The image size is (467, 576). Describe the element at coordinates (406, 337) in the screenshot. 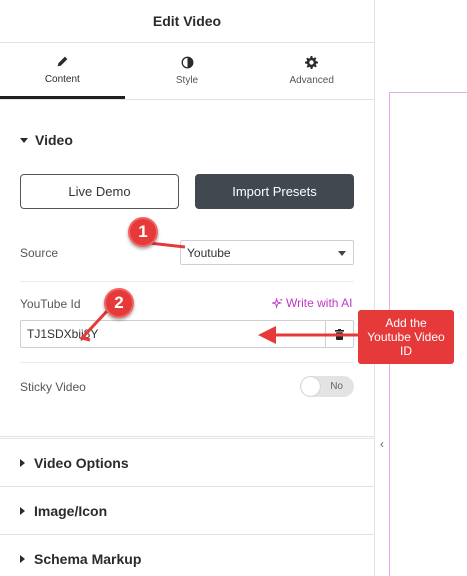

I see `annotation-callout: Add the Youtube Video ID` at that location.